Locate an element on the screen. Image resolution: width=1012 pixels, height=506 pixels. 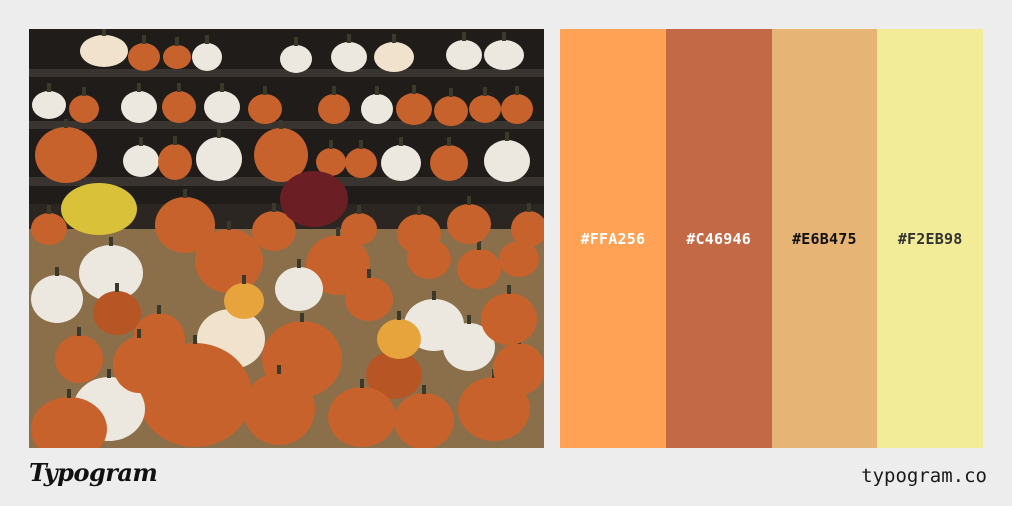
typogram-logo: Typogram is located at coordinates (93, 472).